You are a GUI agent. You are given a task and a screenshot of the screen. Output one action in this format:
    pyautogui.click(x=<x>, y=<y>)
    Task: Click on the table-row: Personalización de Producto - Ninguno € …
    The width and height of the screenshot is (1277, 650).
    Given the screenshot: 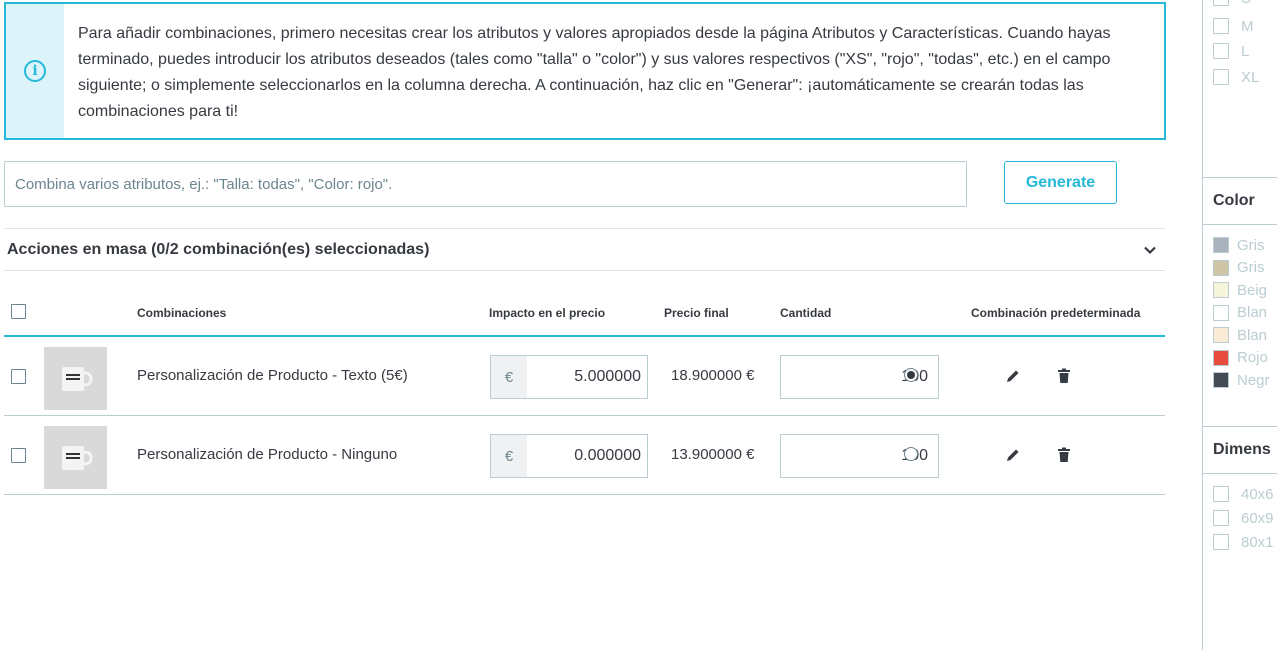 What is the action you would take?
    pyautogui.click(x=584, y=455)
    